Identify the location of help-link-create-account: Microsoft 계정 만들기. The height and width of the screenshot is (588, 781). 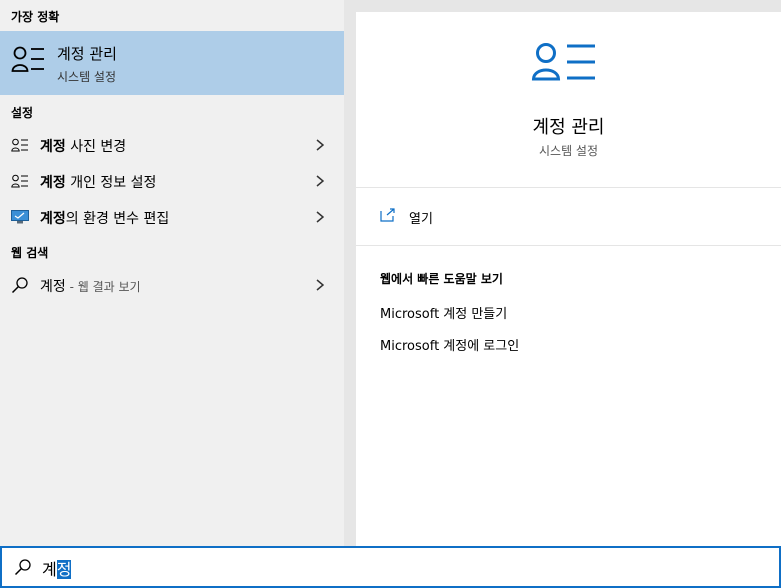
(443, 312).